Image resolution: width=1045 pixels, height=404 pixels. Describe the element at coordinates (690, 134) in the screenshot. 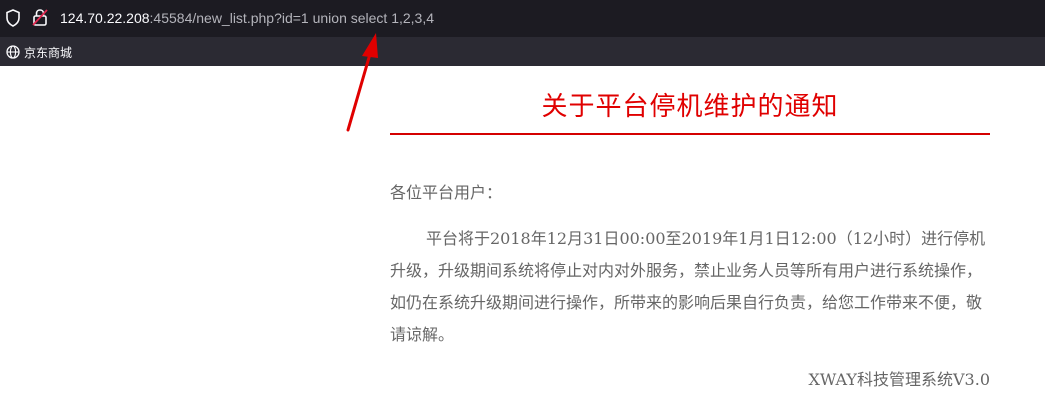

I see `title-divider` at that location.